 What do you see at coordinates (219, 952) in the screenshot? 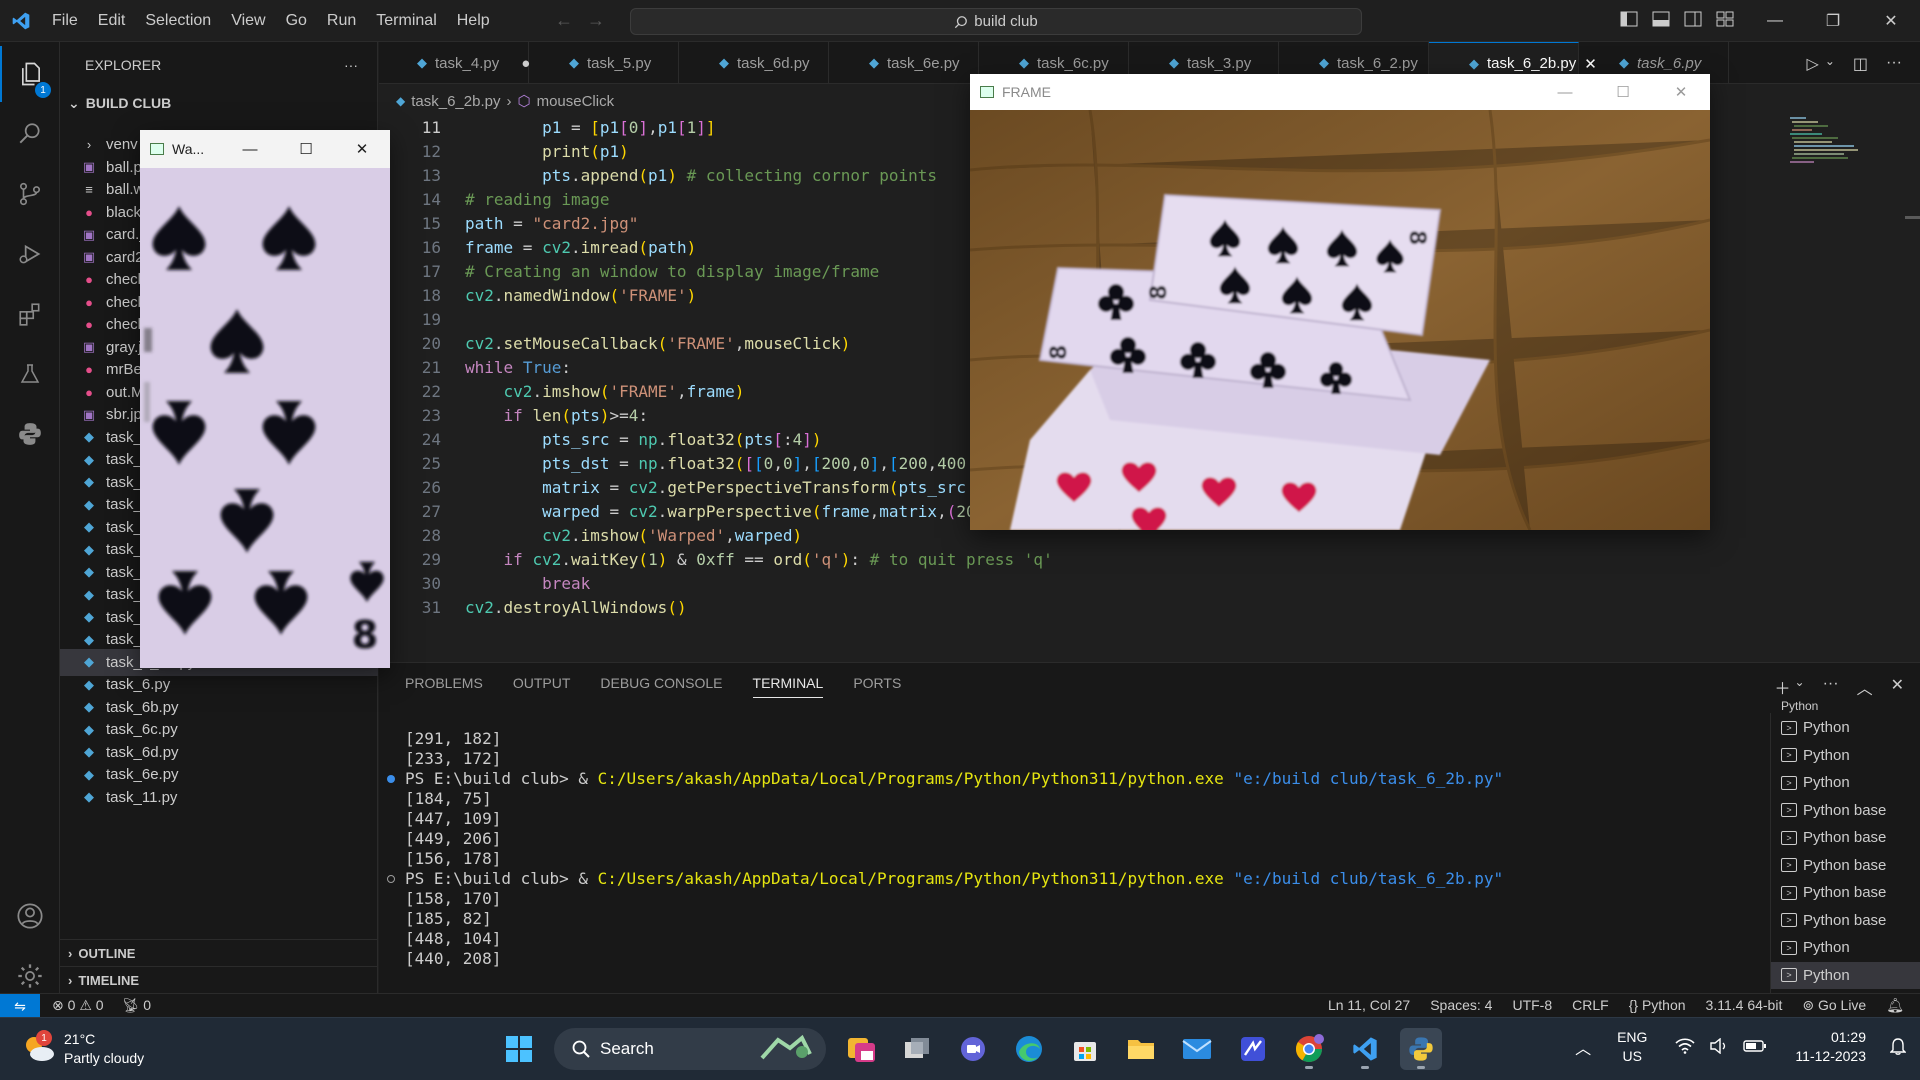
I see `outline-section: › OUTLINE` at bounding box center [219, 952].